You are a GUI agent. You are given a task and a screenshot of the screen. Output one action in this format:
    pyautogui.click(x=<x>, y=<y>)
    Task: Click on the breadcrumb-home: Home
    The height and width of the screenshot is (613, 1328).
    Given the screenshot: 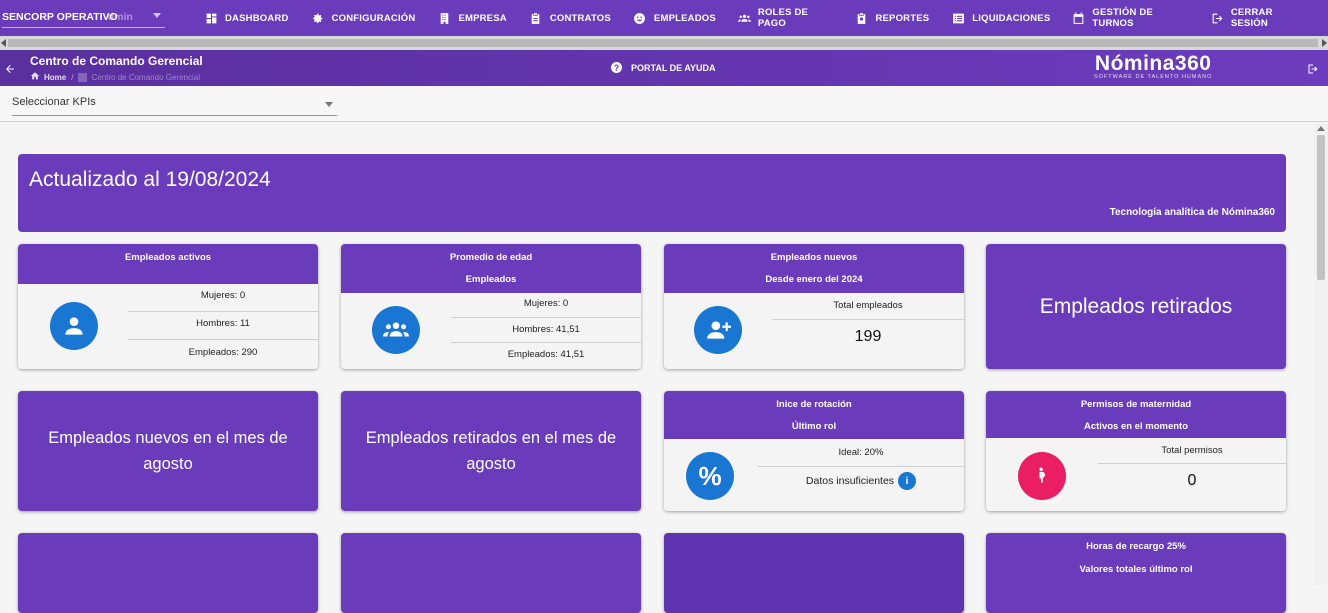 What is the action you would take?
    pyautogui.click(x=55, y=77)
    